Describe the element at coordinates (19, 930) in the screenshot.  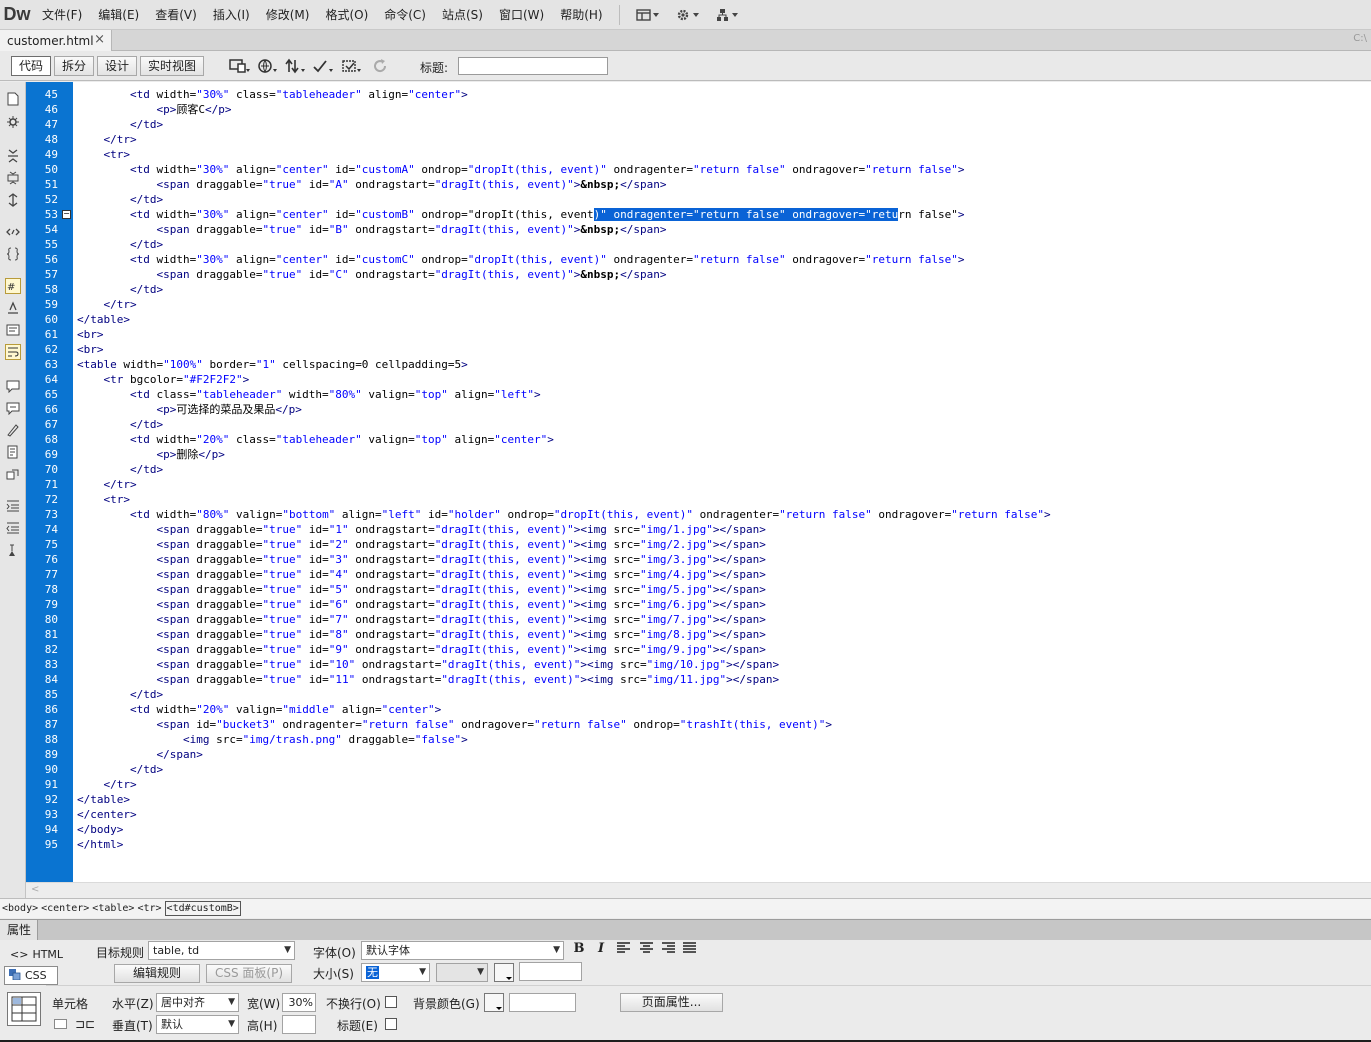
I see `properties-tab: 属性` at that location.